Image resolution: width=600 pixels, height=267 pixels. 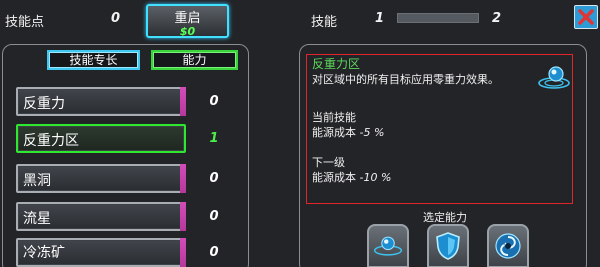 I want to click on skill-current-level: 1, so click(x=380, y=18).